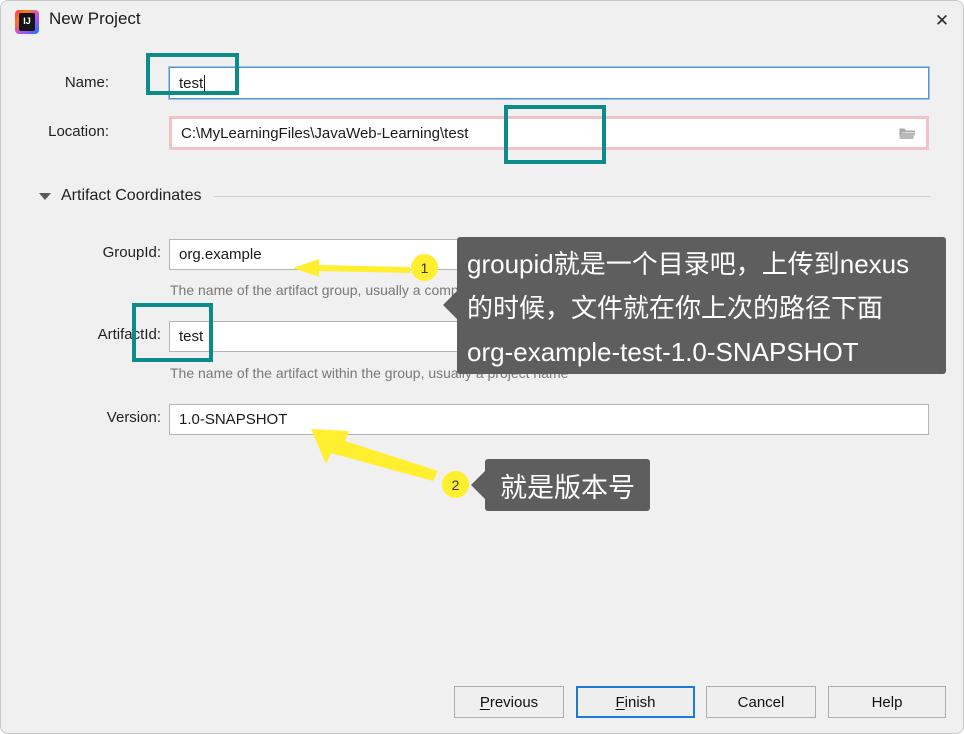 The width and height of the screenshot is (964, 734). Describe the element at coordinates (675, 308) in the screenshot. I see `callout-1-line-2: 的时候，文件就在你上次的路径下面` at that location.